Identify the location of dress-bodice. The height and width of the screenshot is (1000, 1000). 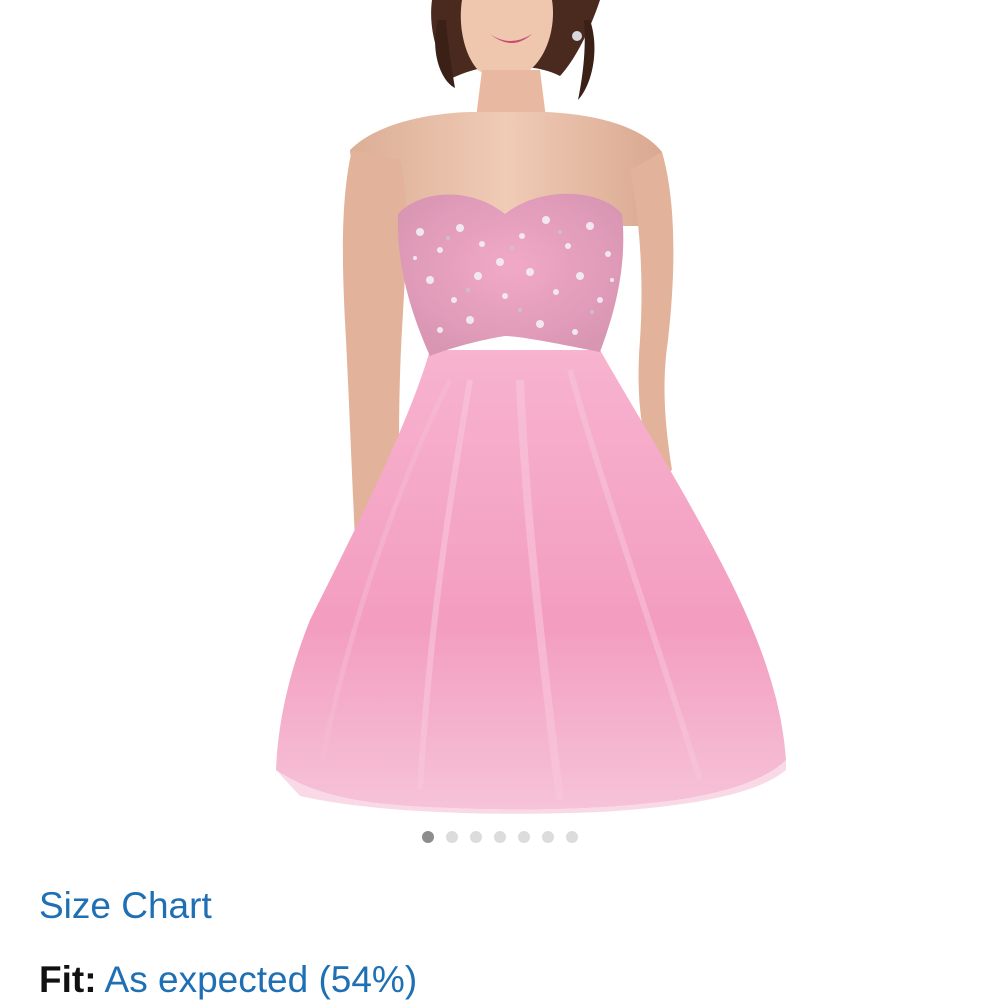
(510, 274).